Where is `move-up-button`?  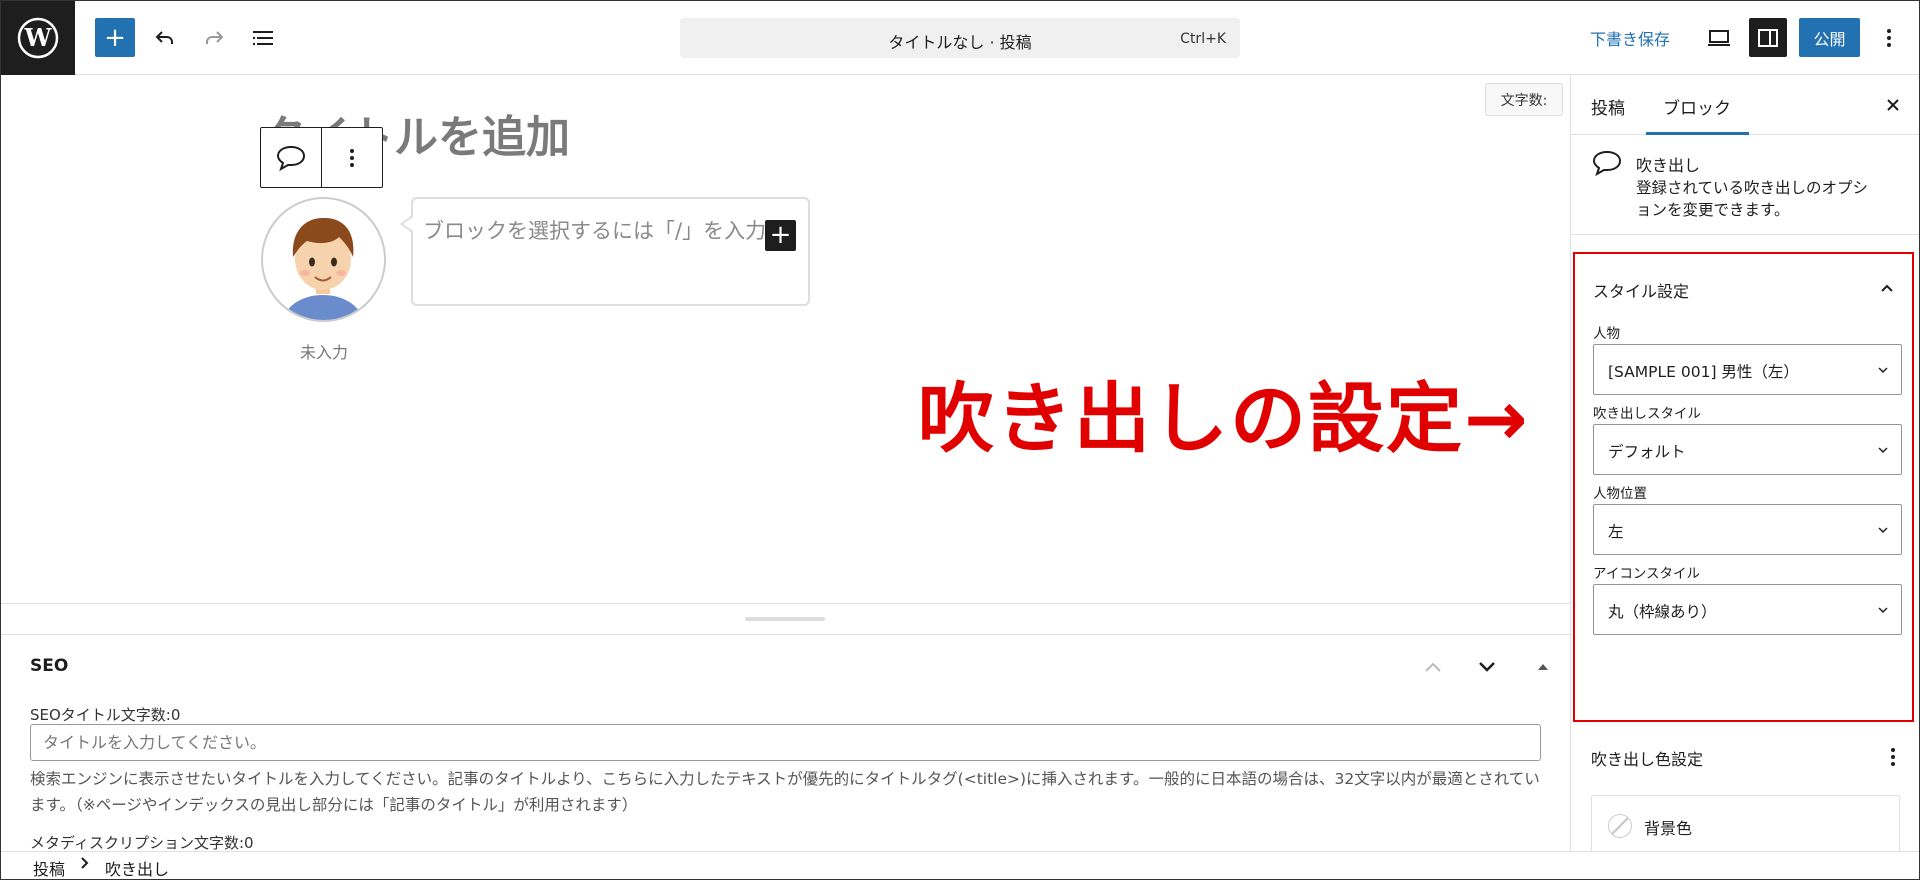 move-up-button is located at coordinates (1433, 667).